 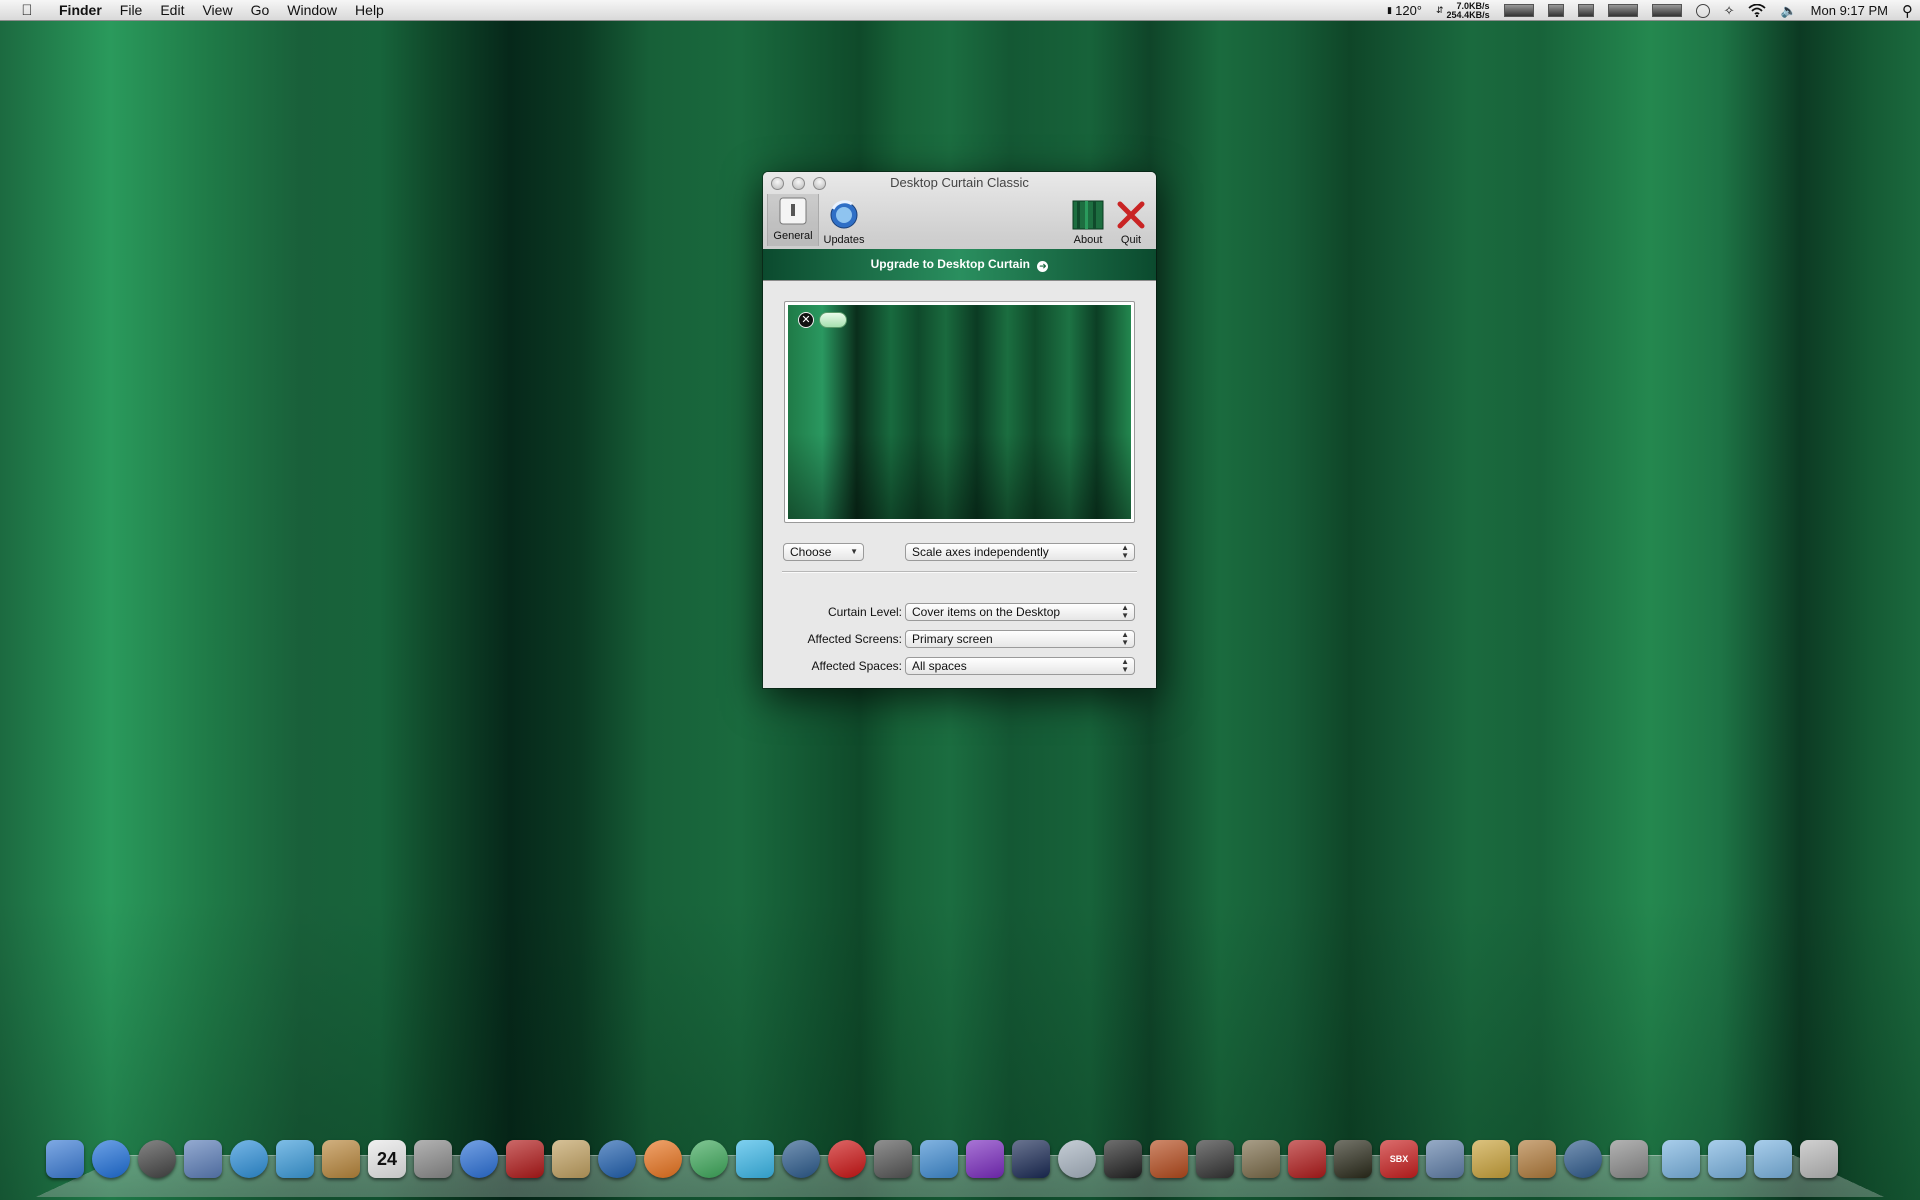 I want to click on menu-file: File, so click(x=131, y=10).